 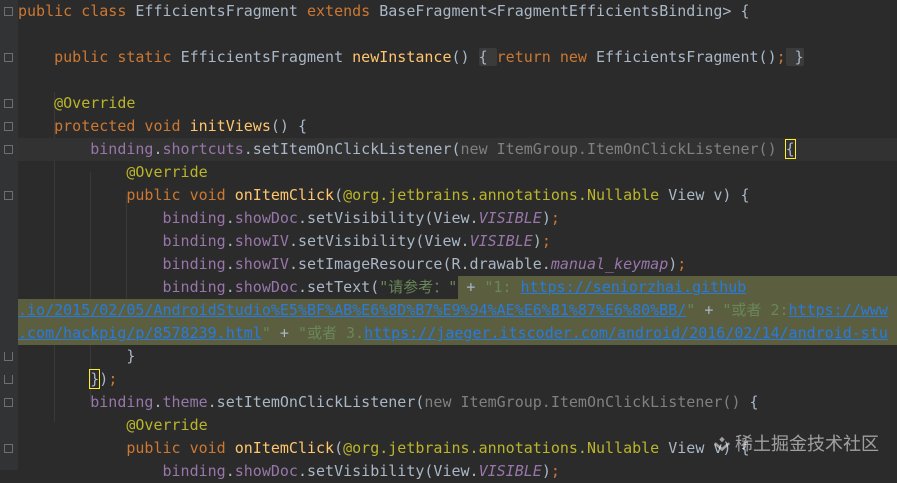 I want to click on code-token: .setText(, so click(x=338, y=287).